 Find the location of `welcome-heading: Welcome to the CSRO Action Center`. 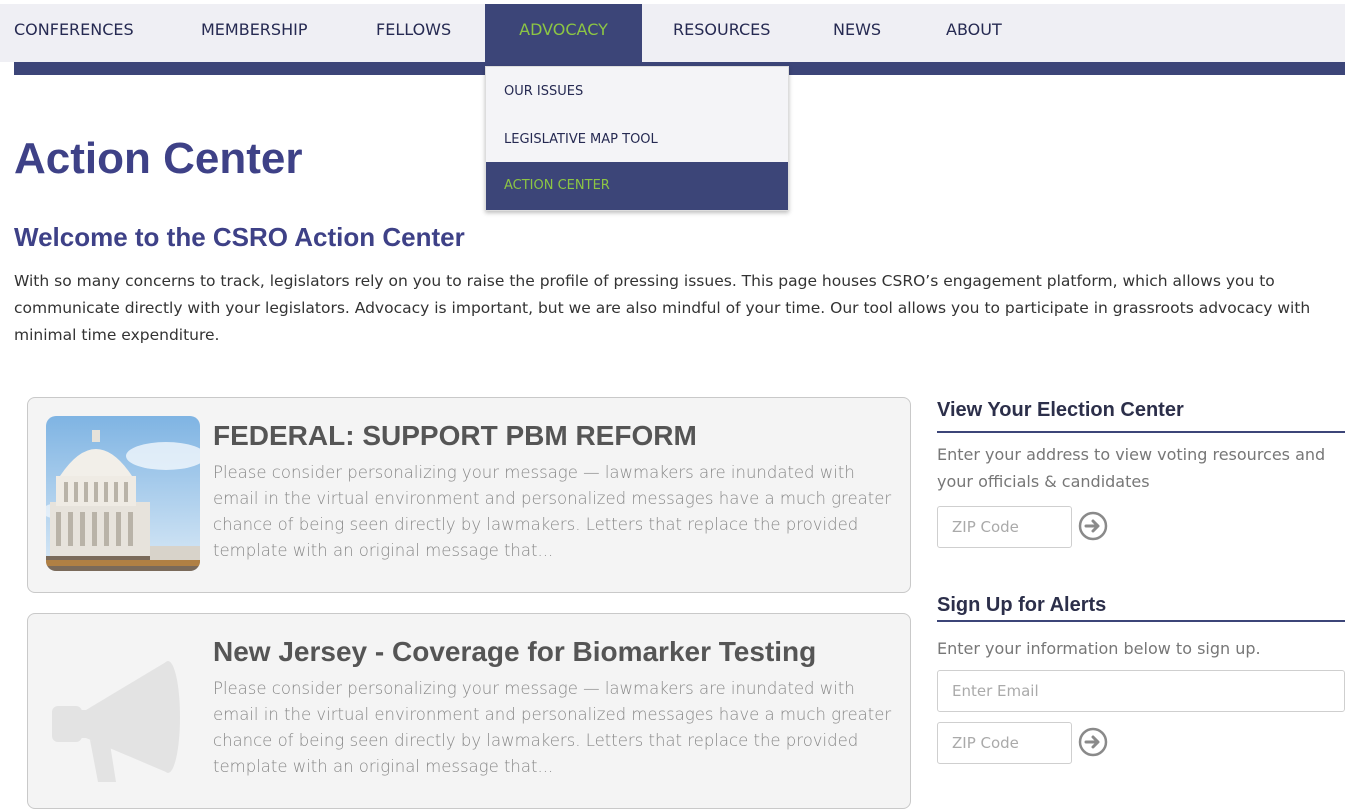

welcome-heading: Welcome to the CSRO Action Center is located at coordinates (239, 237).